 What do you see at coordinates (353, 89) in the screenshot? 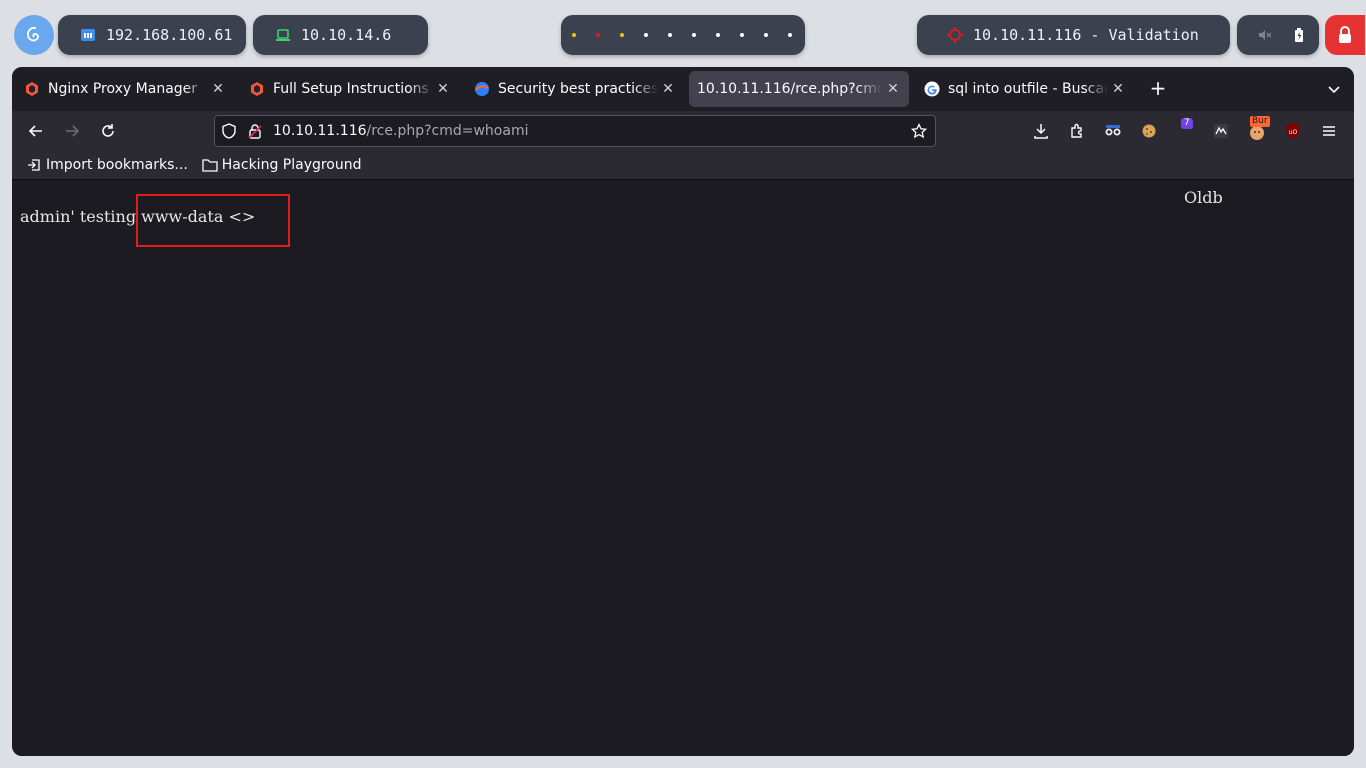
I see `tab-title: Full Setup Instructions | N` at bounding box center [353, 89].